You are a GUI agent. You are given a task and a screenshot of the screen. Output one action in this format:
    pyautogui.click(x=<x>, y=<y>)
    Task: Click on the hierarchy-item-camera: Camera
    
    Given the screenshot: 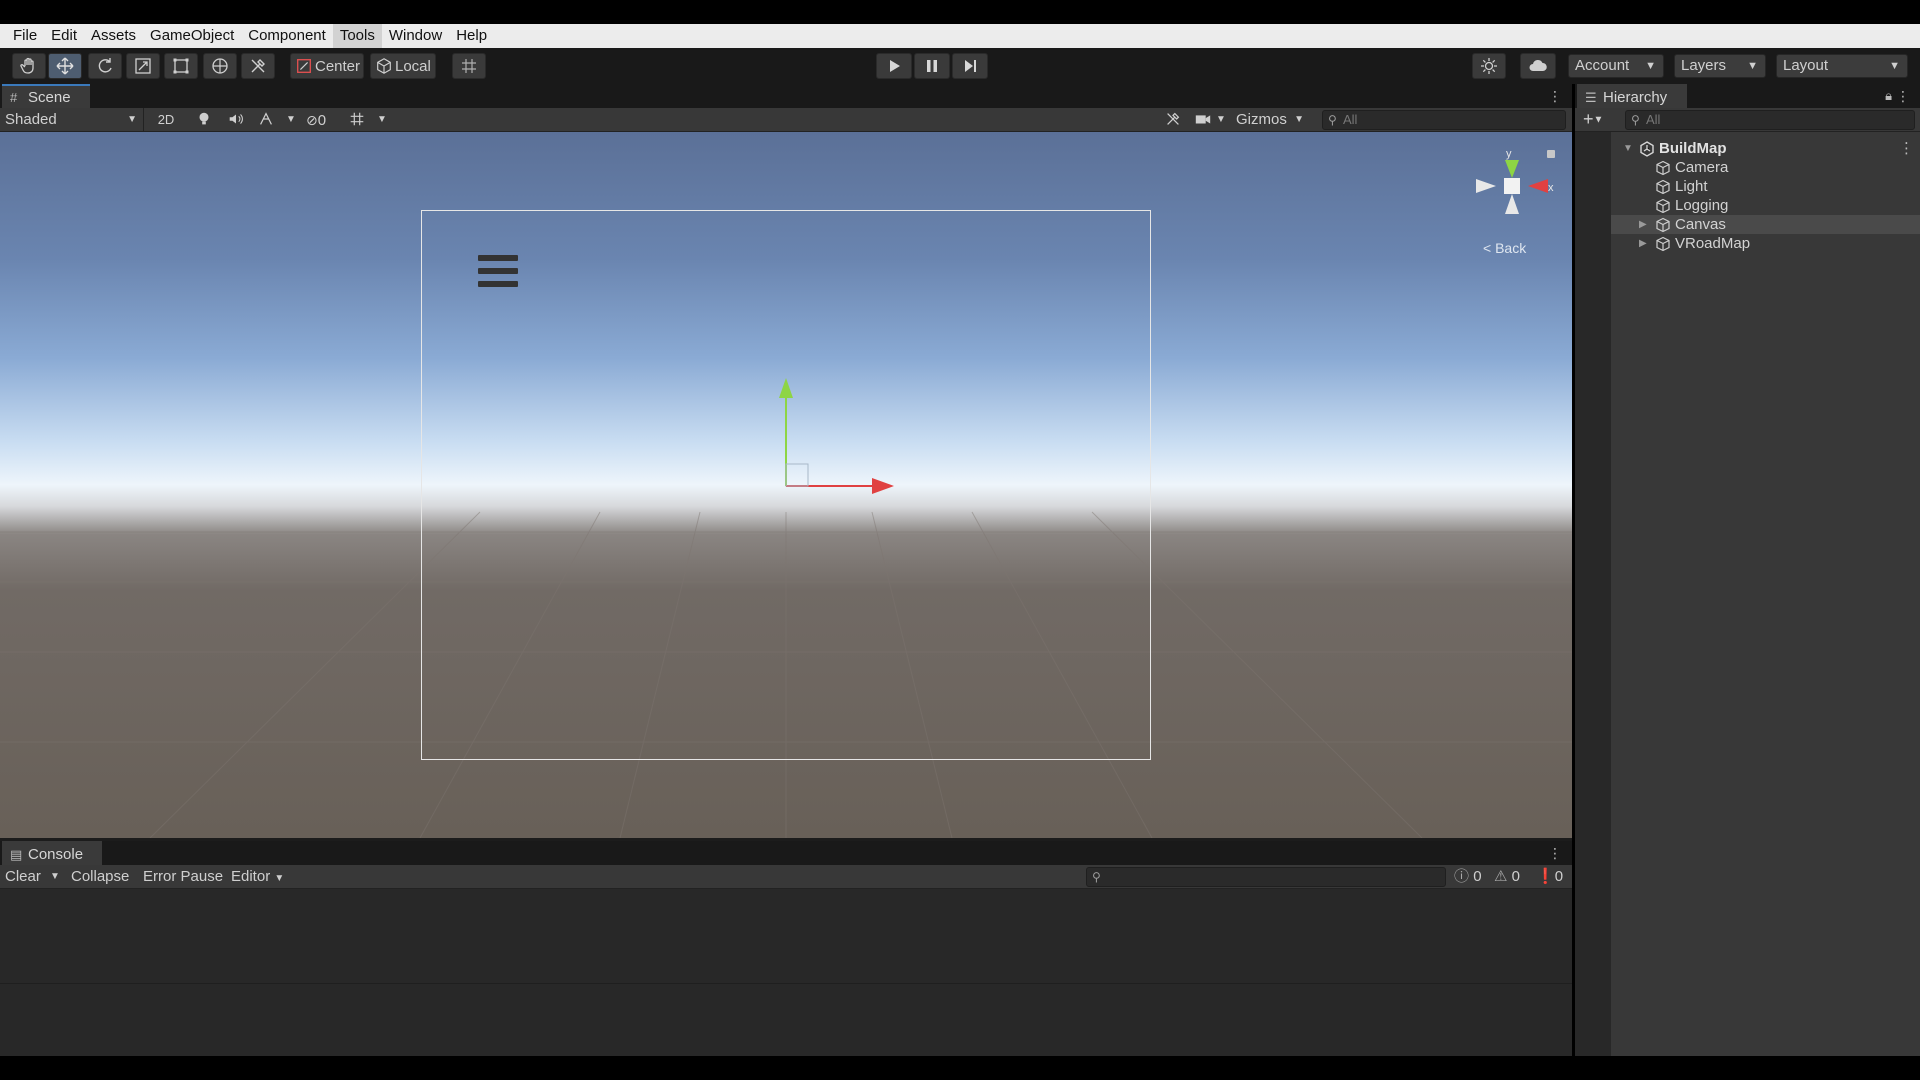 What is the action you would take?
    pyautogui.click(x=1765, y=167)
    